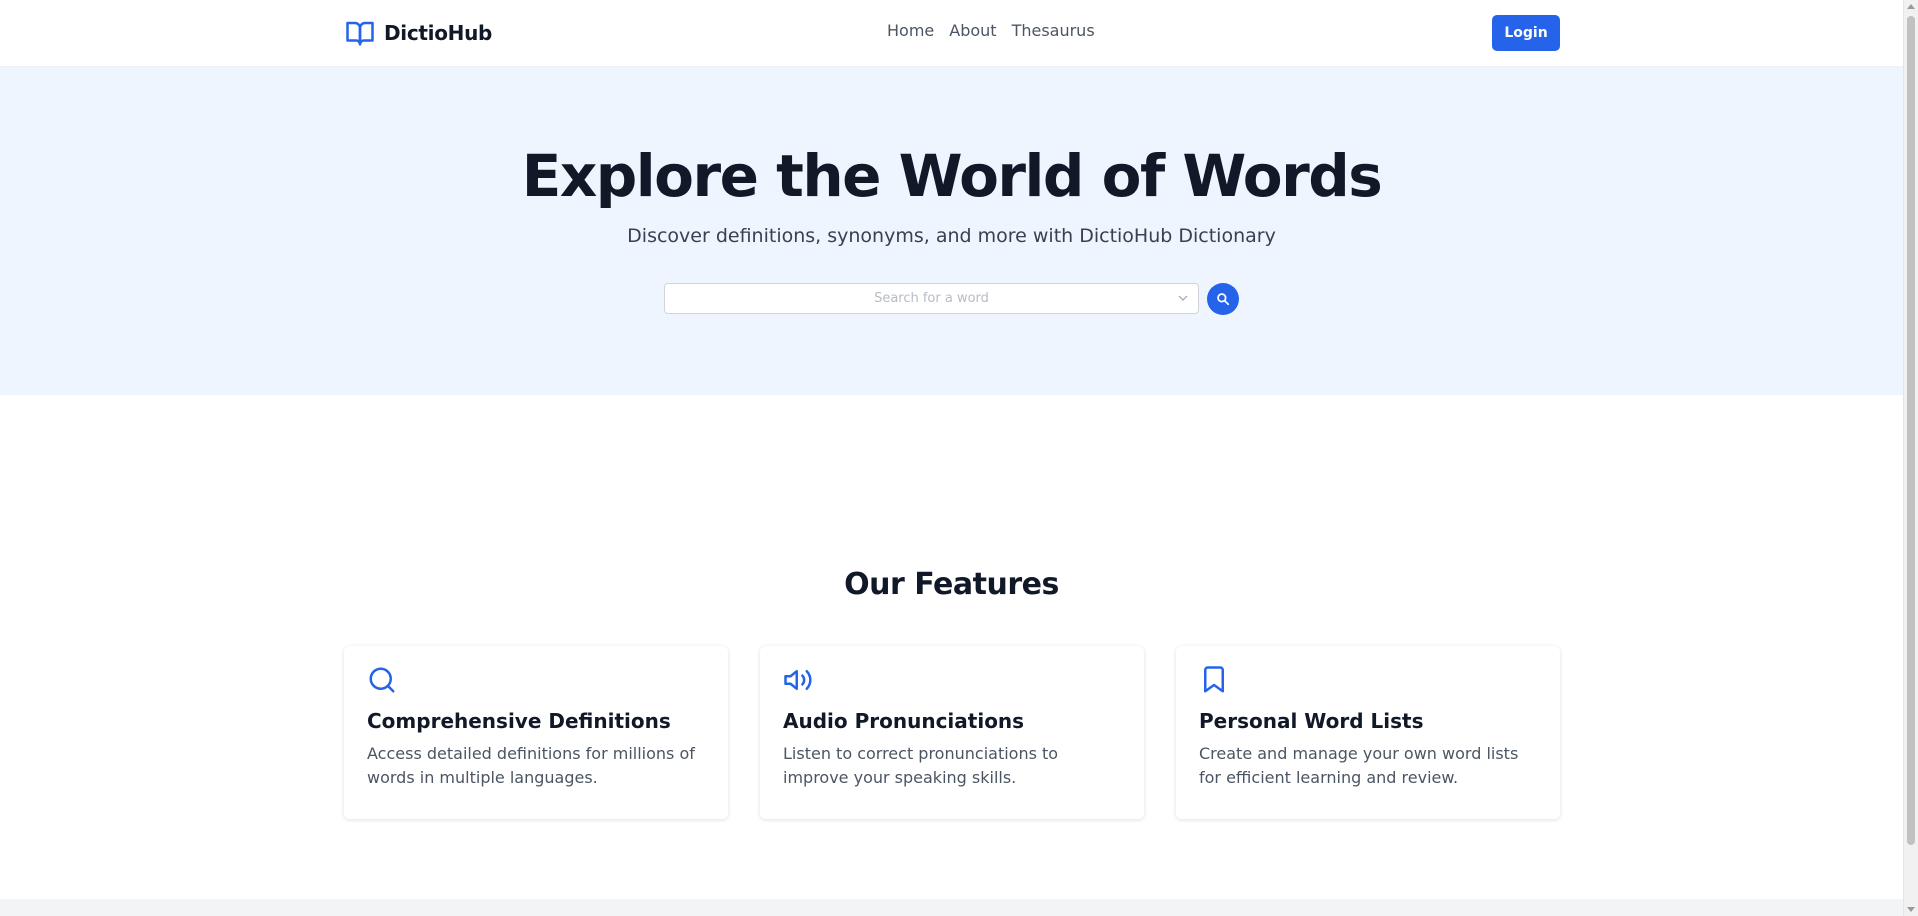 Image resolution: width=1918 pixels, height=916 pixels. What do you see at coordinates (1053, 30) in the screenshot?
I see `nav-link-thesaurus: Thesaurus` at bounding box center [1053, 30].